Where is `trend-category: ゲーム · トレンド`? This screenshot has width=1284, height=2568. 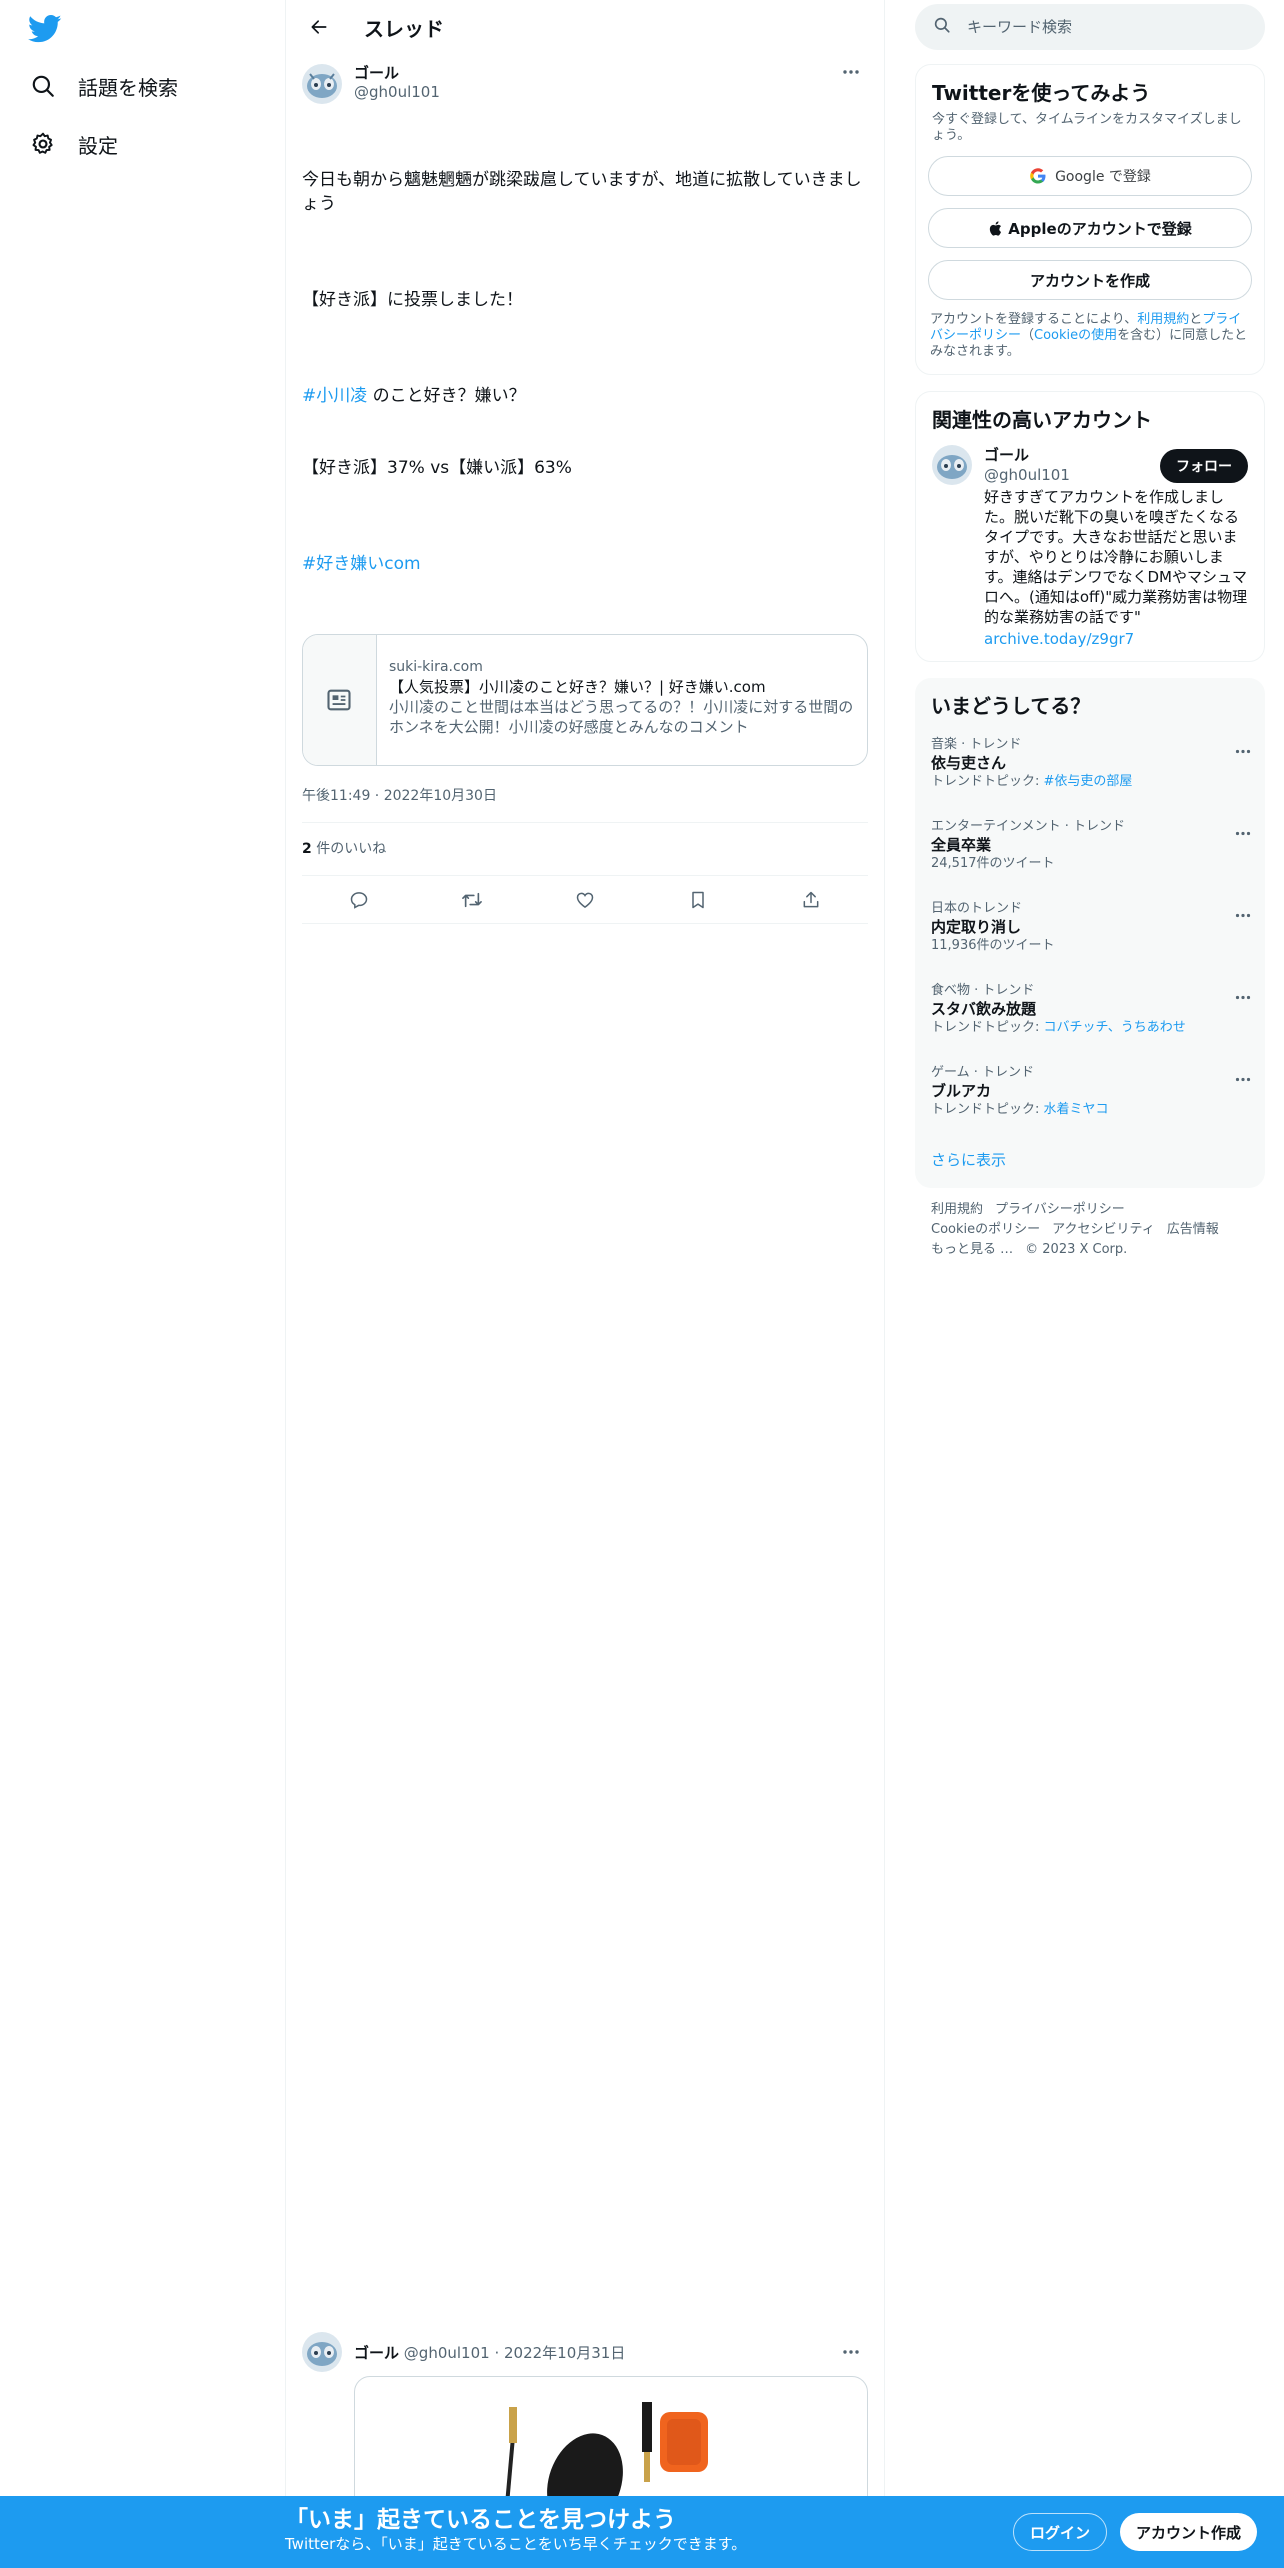 trend-category: ゲーム · トレンド is located at coordinates (983, 1072).